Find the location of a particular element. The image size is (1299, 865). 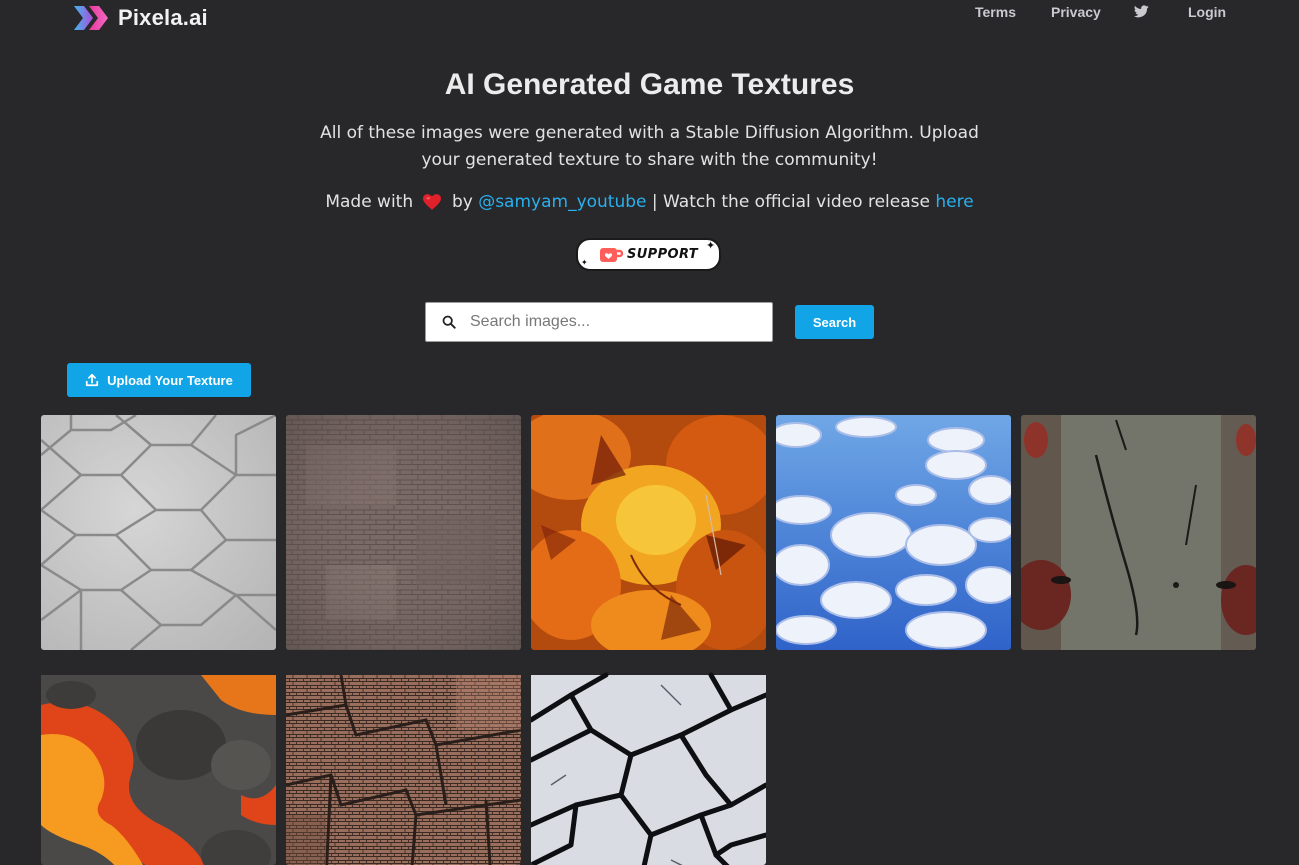

nav-login-link: Login is located at coordinates (1207, 12).